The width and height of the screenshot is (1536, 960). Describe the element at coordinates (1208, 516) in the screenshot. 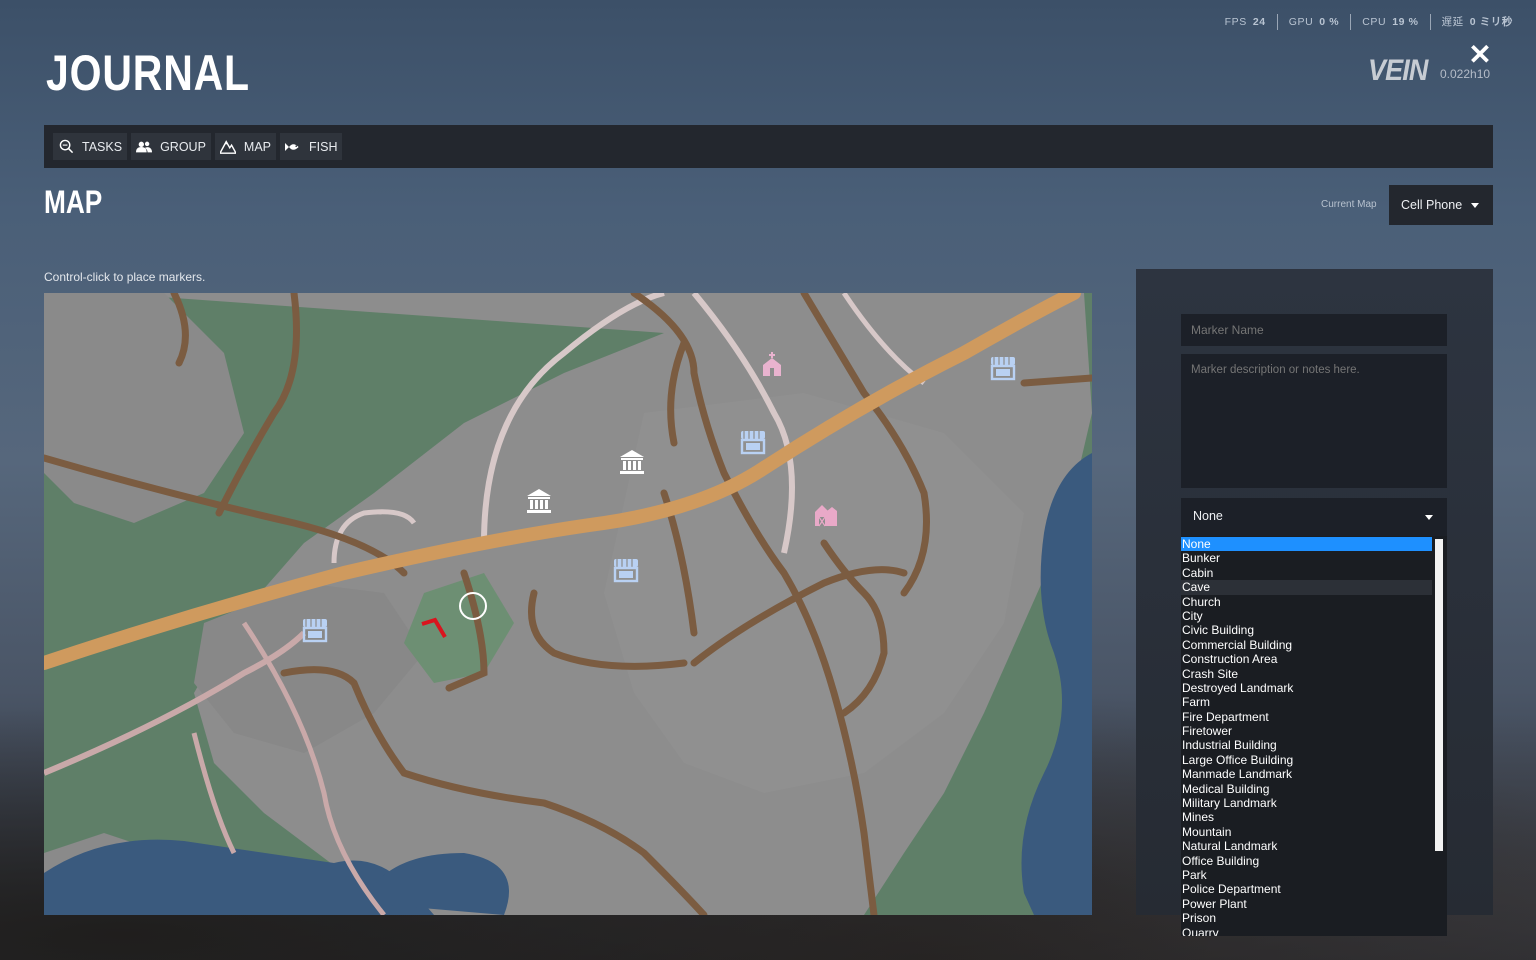

I see `marker-type-value: None` at that location.